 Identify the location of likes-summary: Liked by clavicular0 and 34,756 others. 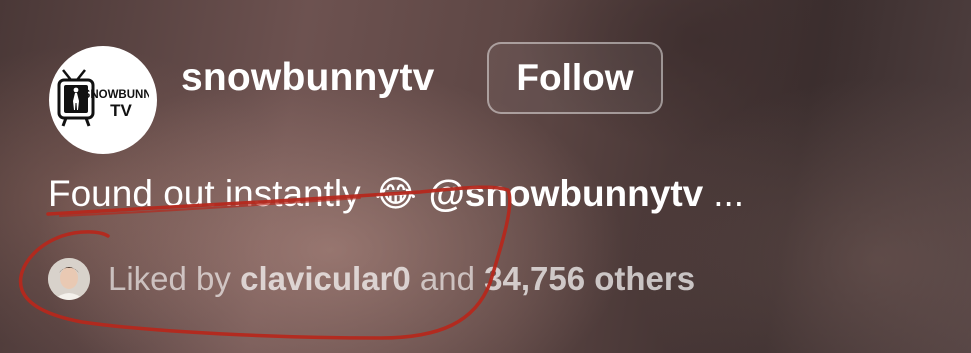
(371, 279).